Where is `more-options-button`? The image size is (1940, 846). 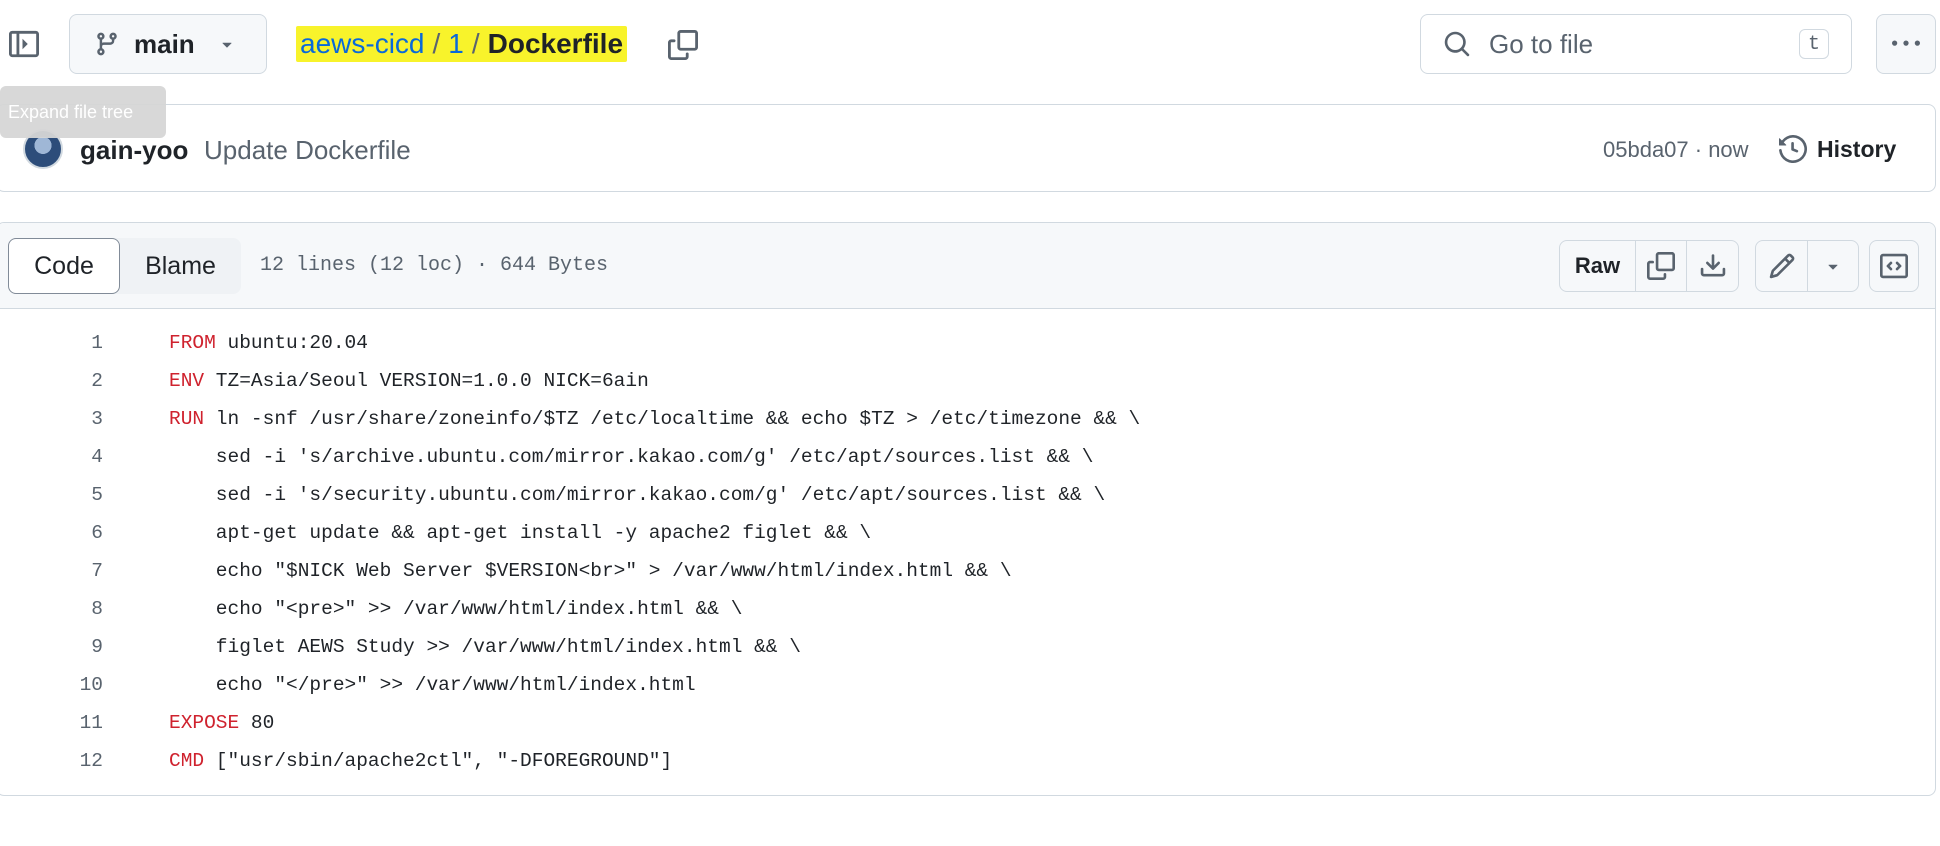
more-options-button is located at coordinates (1906, 44).